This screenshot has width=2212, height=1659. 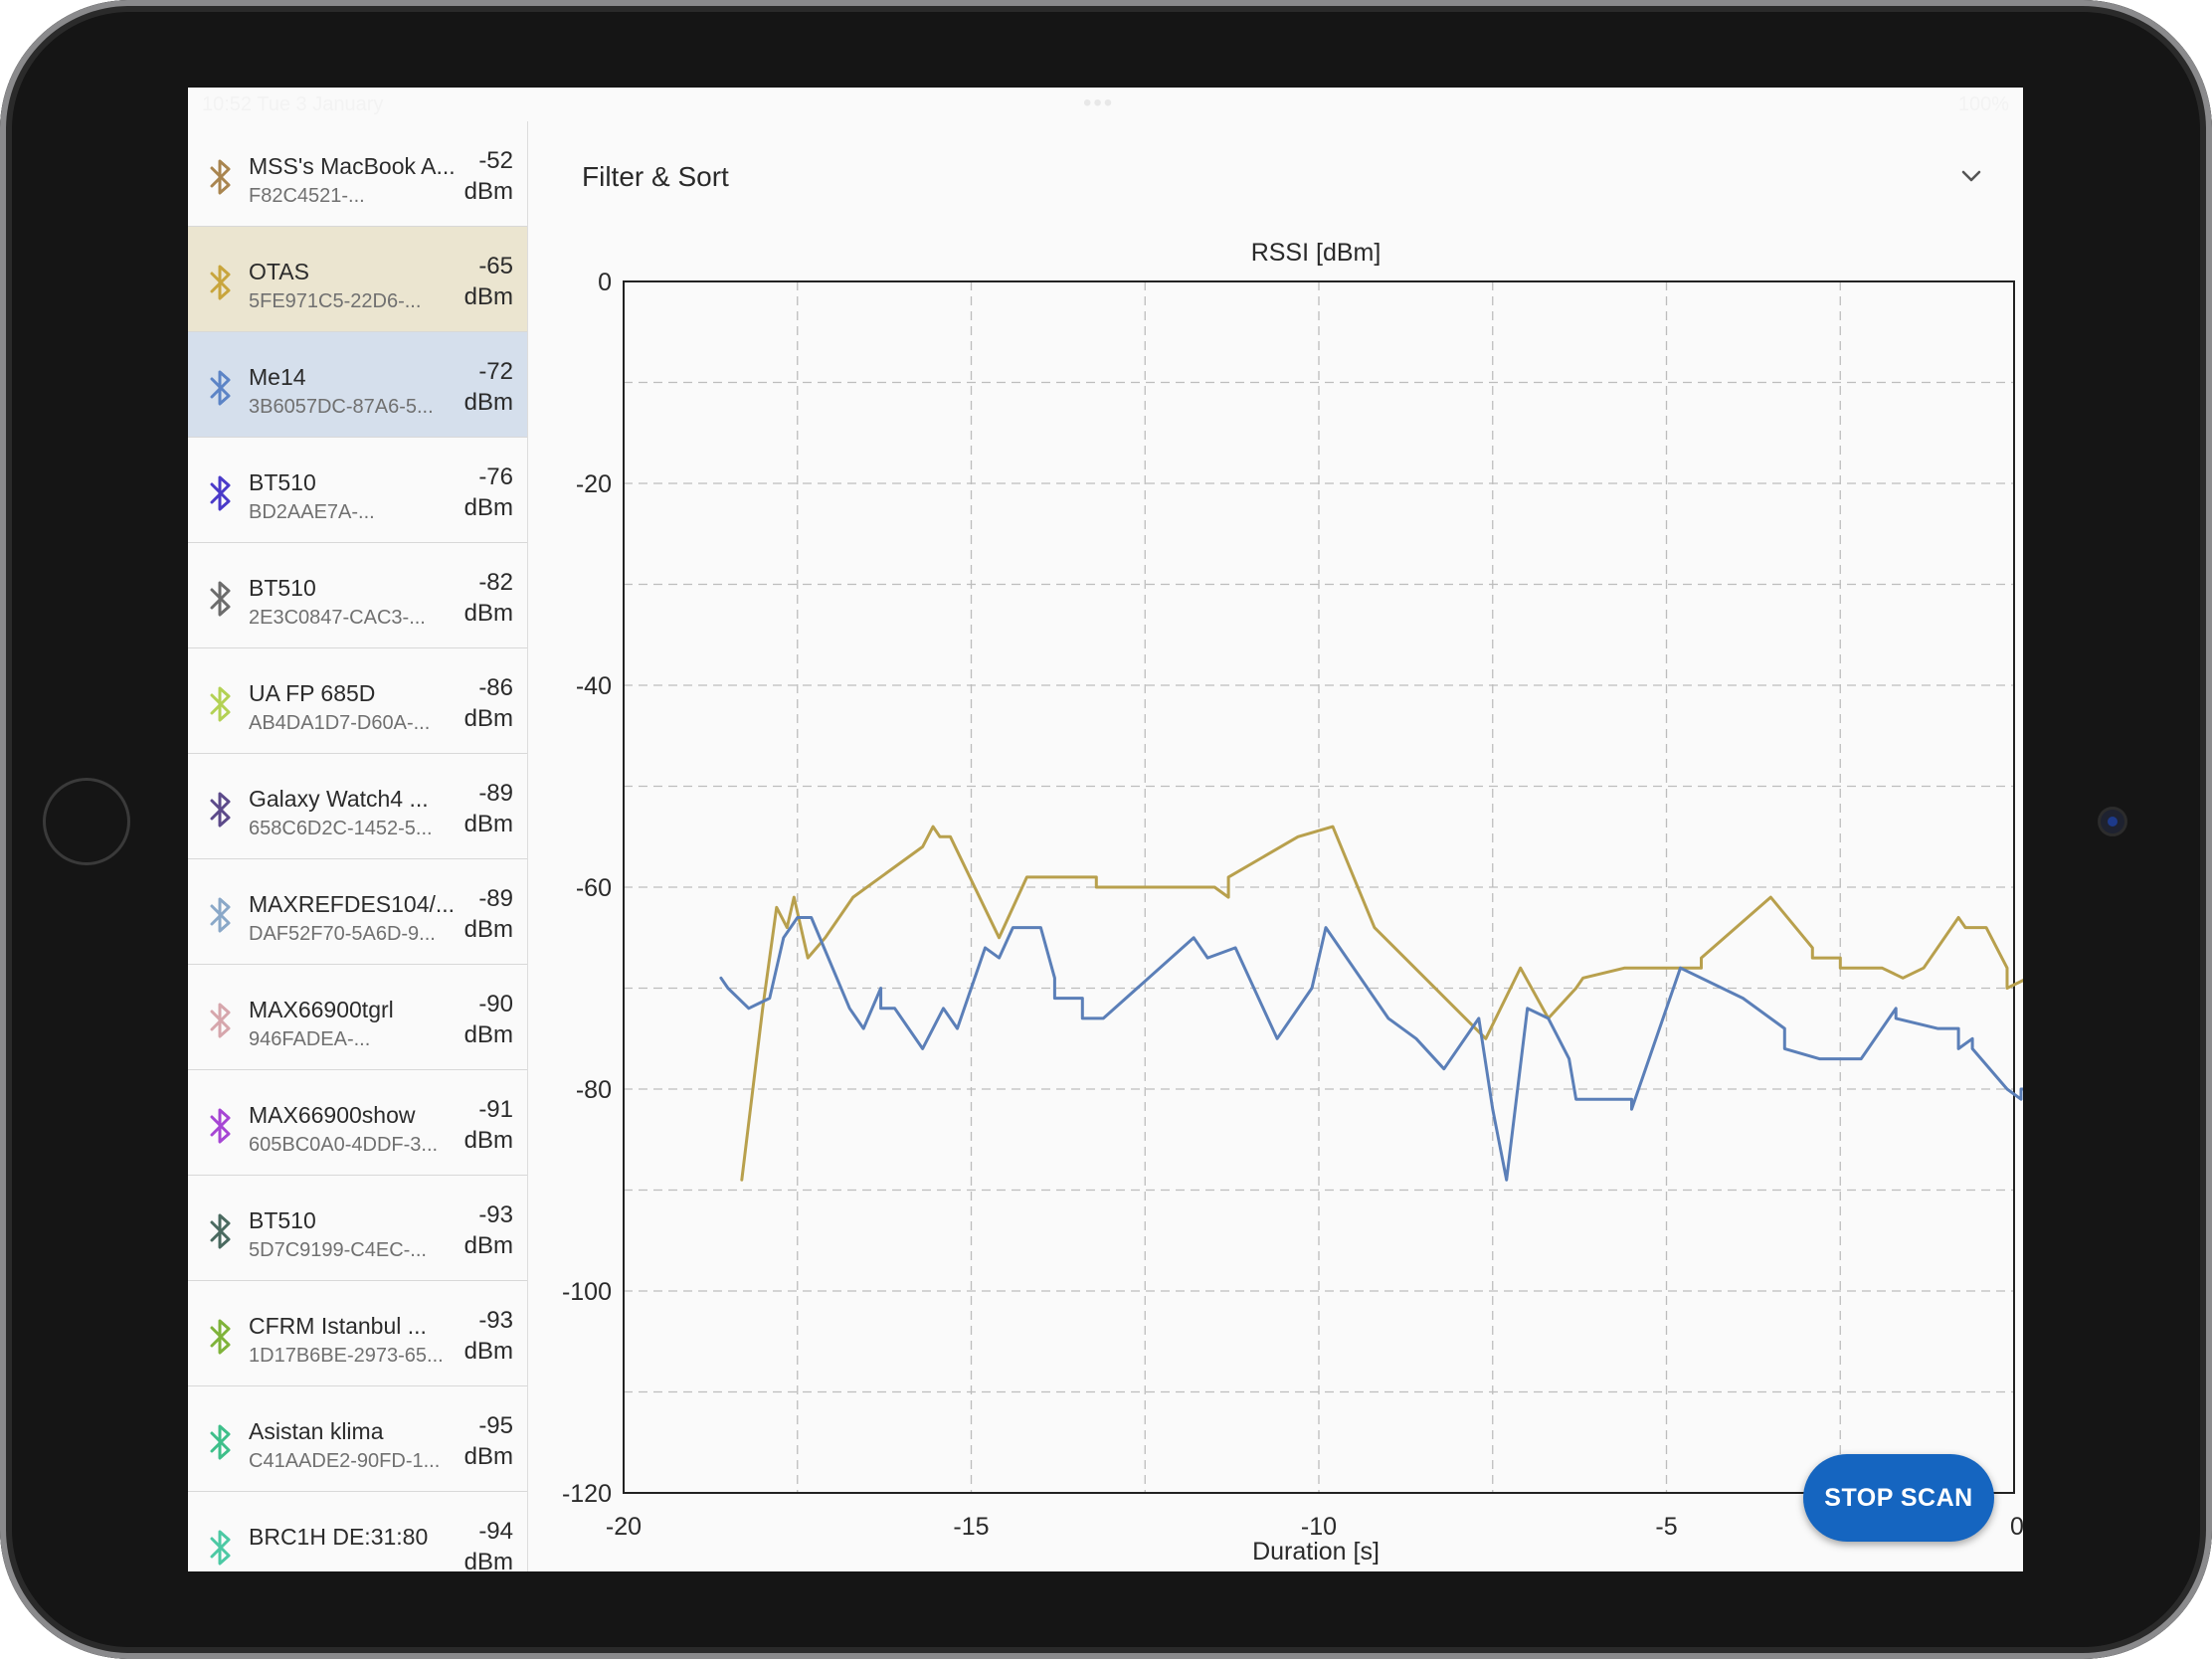 I want to click on y-tick-label: -100, so click(x=587, y=1292).